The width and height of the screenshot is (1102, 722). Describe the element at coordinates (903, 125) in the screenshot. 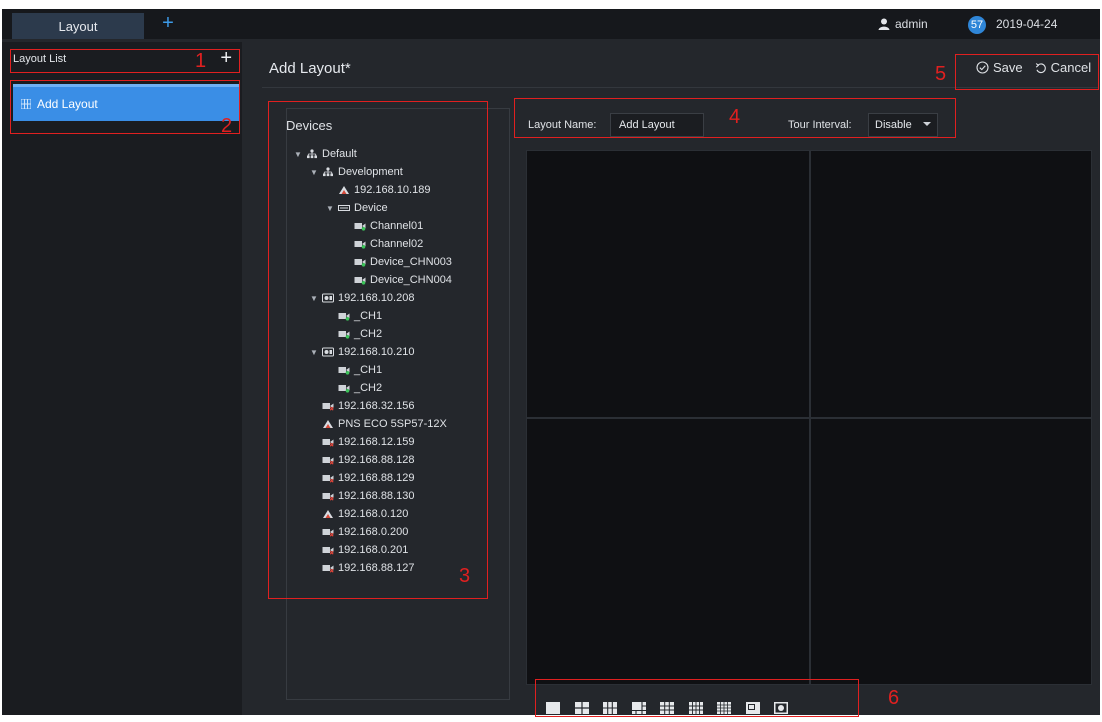

I see `tour-interval-select: Disable` at that location.